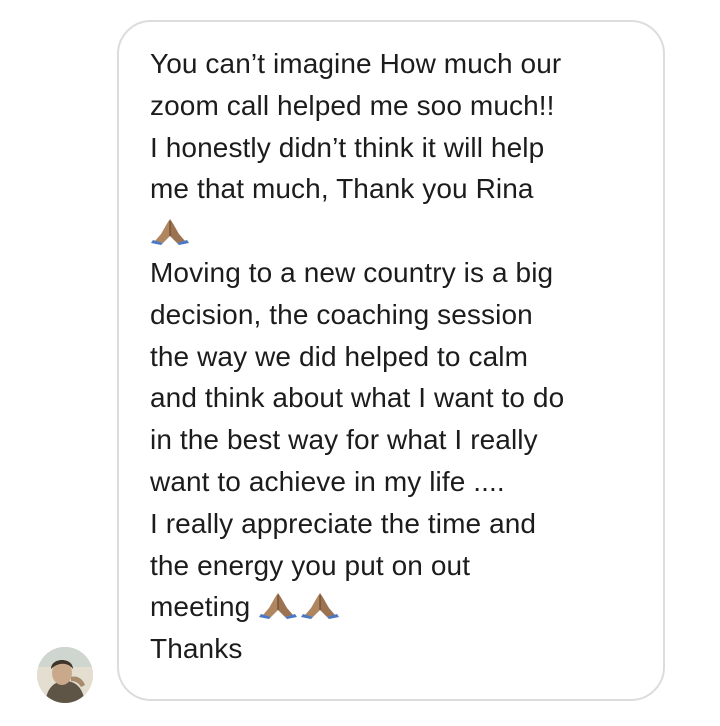 Image resolution: width=720 pixels, height=726 pixels. What do you see at coordinates (343, 523) in the screenshot?
I see `message-line: I really appreciate the time and` at bounding box center [343, 523].